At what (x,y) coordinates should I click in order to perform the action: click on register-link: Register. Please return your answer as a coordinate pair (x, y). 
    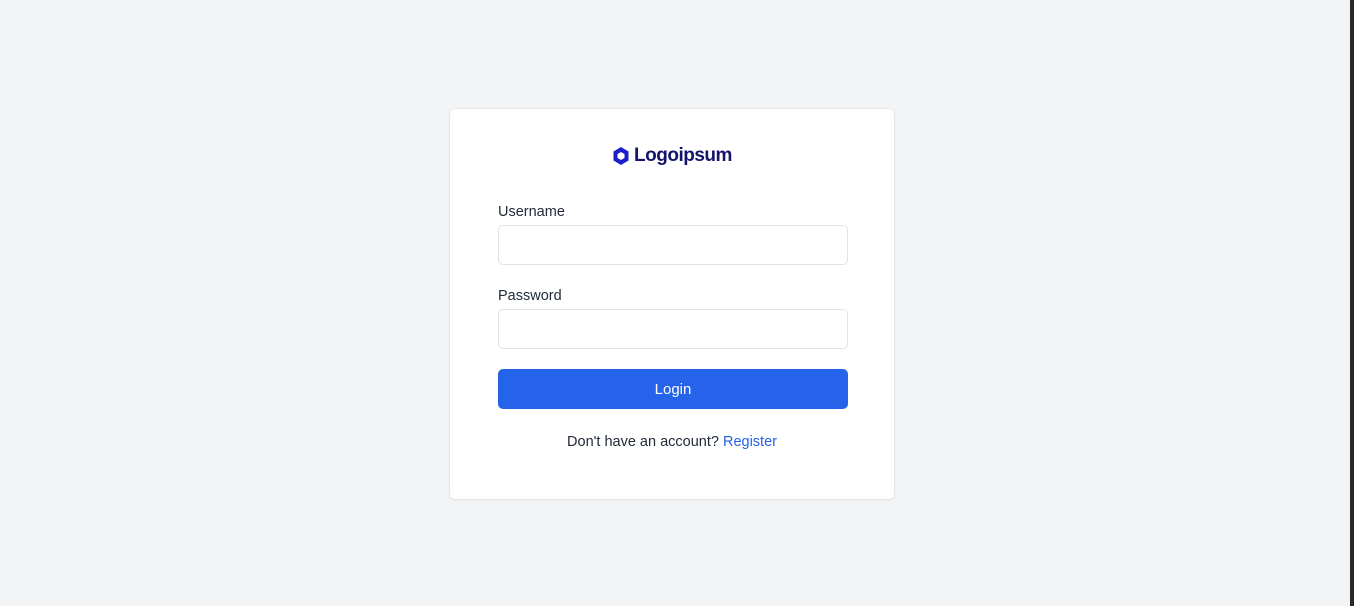
    Looking at the image, I should click on (750, 442).